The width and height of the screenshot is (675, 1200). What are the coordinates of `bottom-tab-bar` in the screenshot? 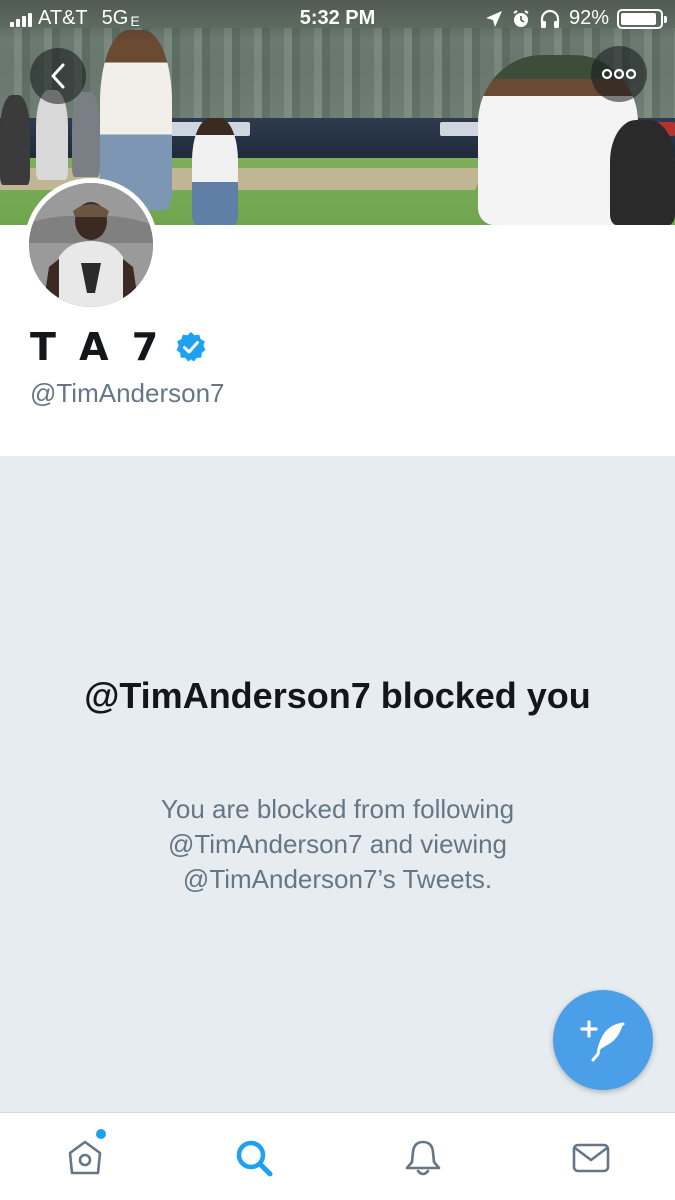 It's located at (337, 1156).